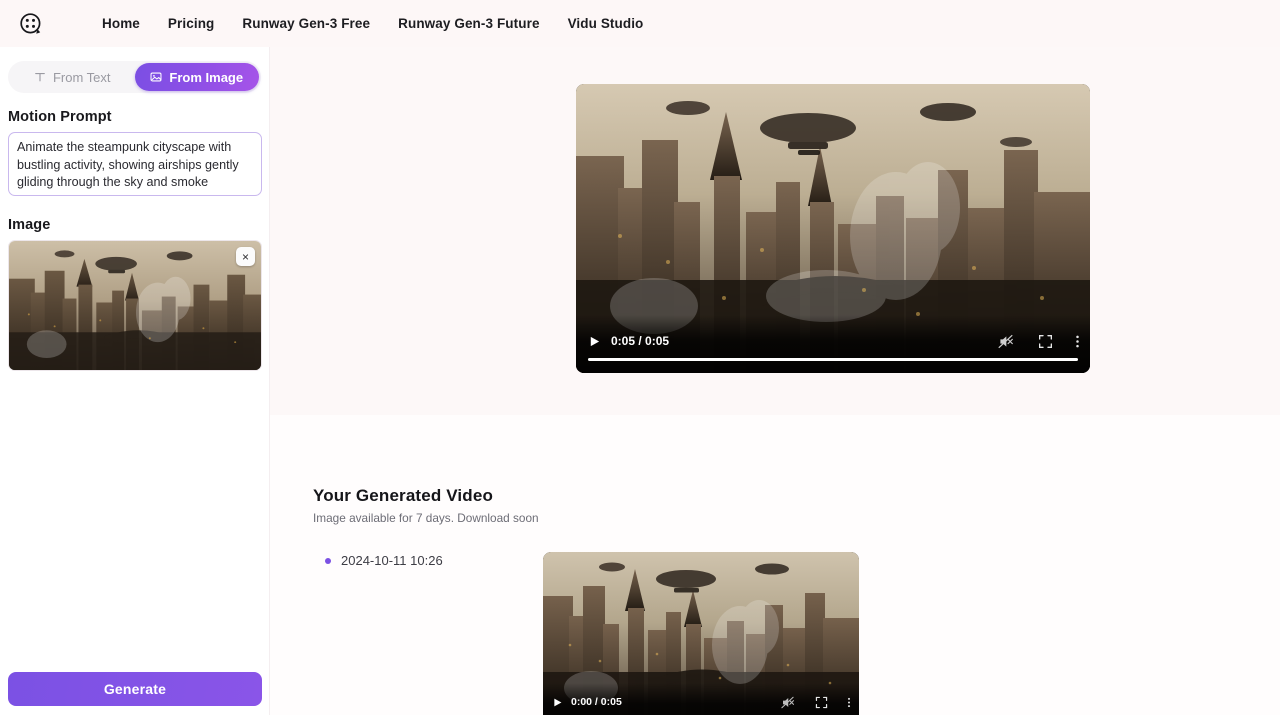  Describe the element at coordinates (596, 702) in the screenshot. I see `result-video-time: 0:00 / 0:05` at that location.